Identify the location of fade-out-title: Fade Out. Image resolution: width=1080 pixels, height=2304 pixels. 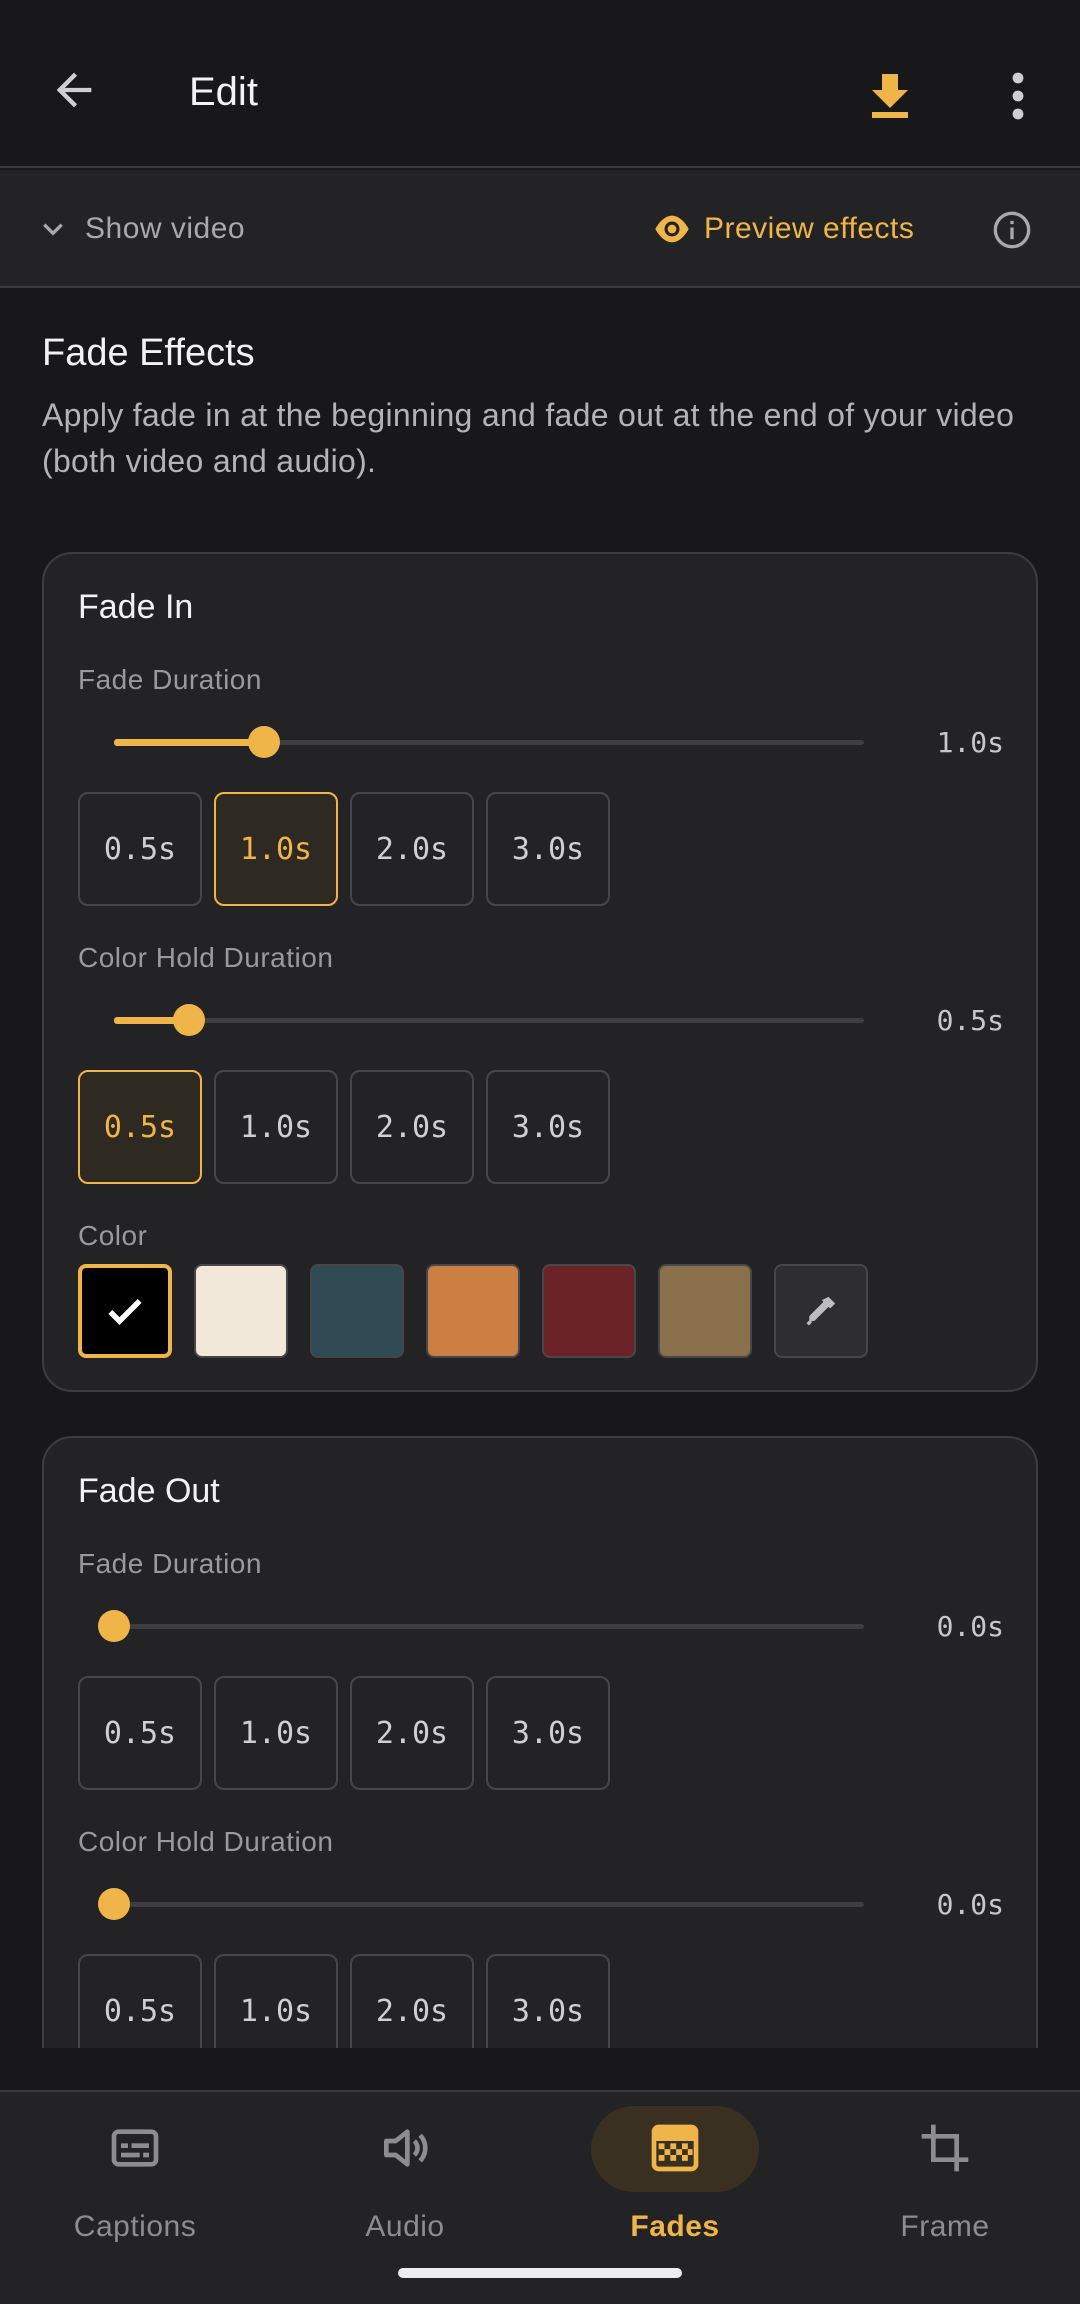
(149, 1491).